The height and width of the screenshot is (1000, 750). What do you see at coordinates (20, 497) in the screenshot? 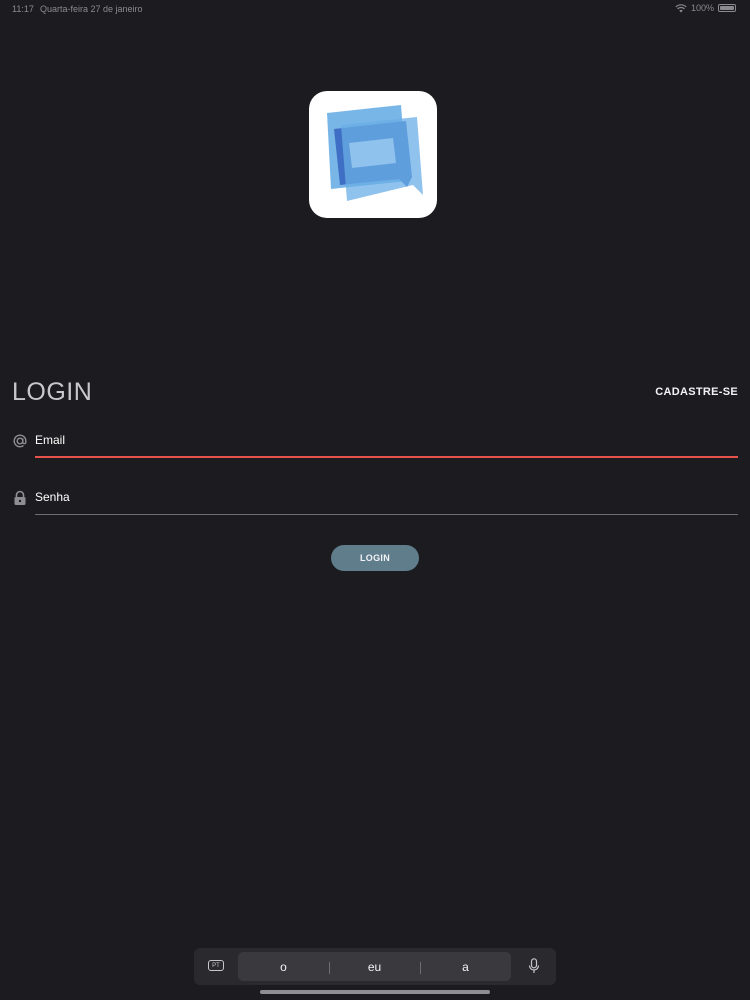
I see `lock-icon` at bounding box center [20, 497].